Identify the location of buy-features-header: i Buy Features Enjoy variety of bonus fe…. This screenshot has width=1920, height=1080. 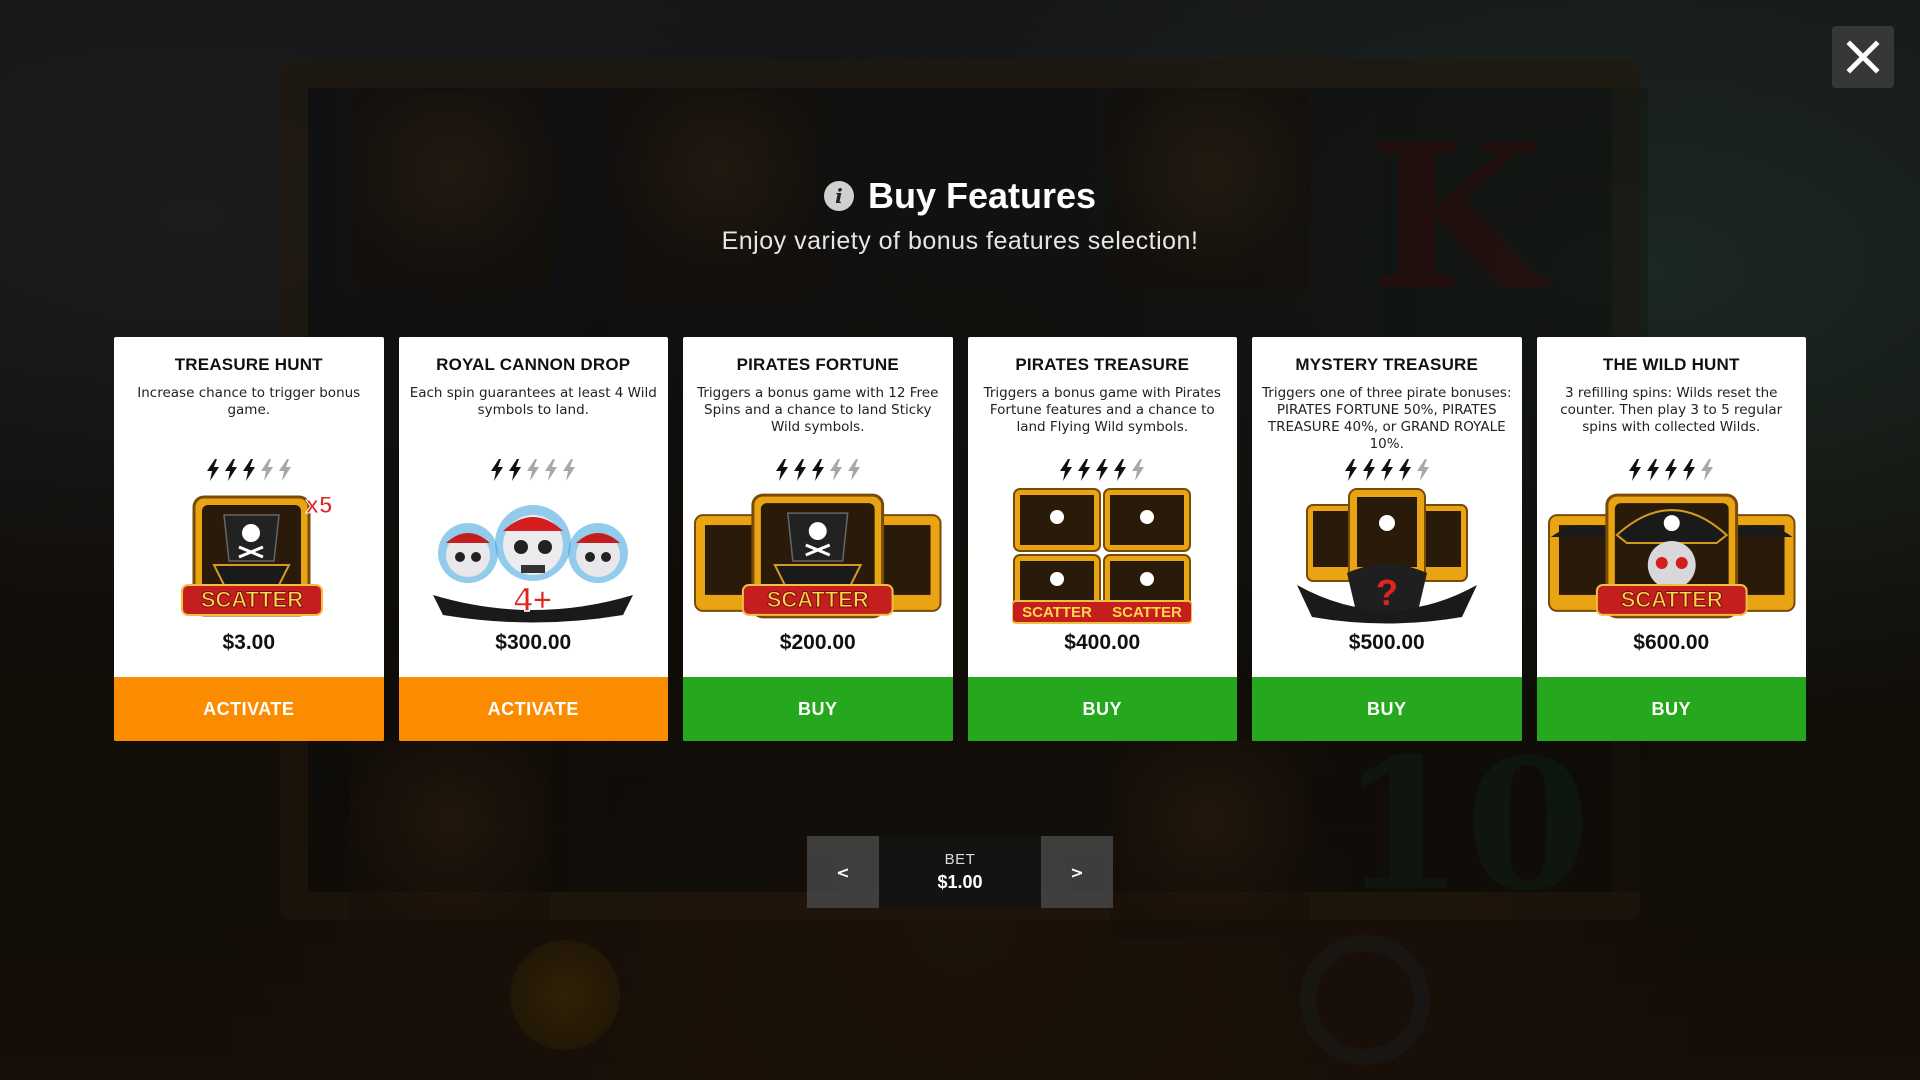
(960, 215).